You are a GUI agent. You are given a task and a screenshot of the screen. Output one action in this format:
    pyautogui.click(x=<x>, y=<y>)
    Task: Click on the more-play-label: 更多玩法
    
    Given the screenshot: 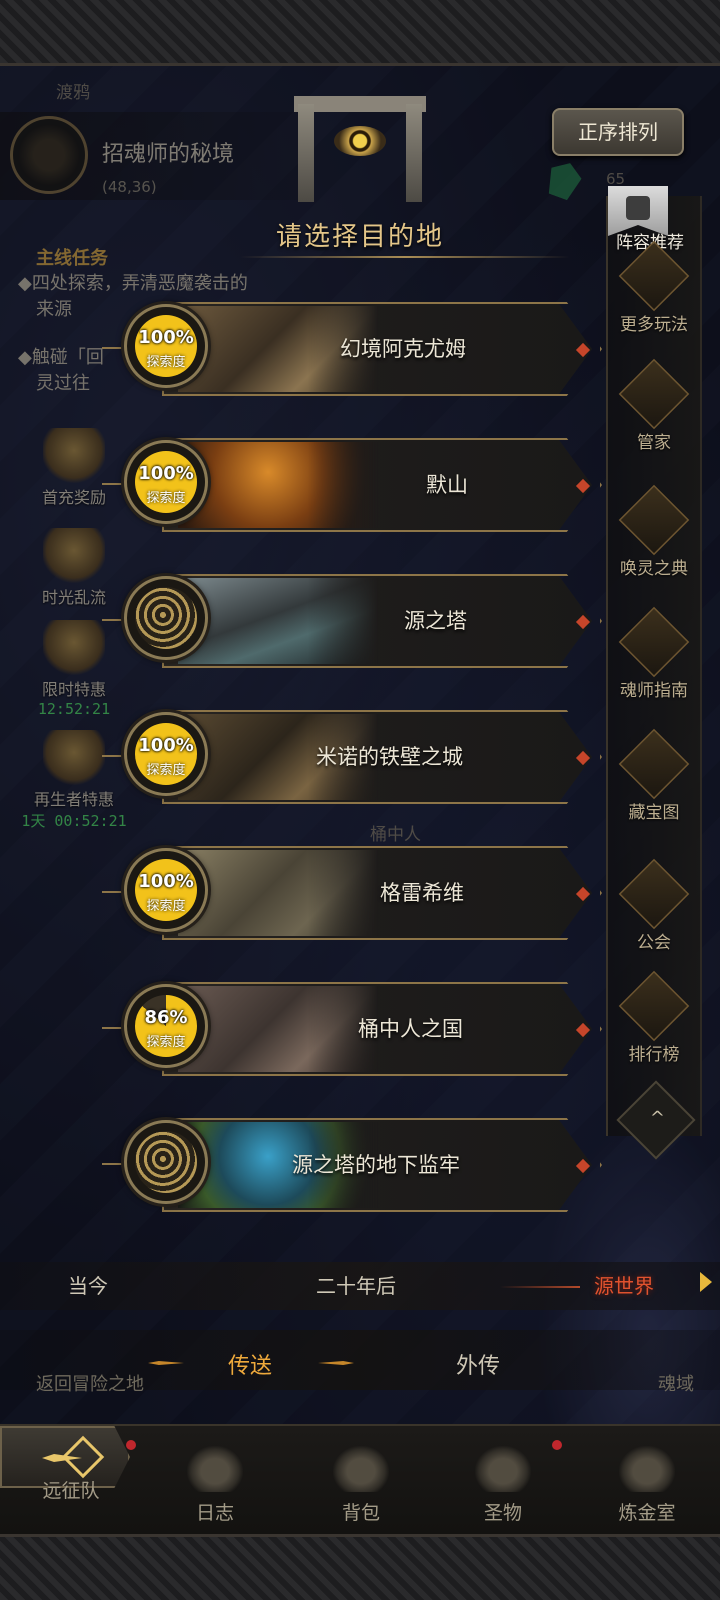 What is the action you would take?
    pyautogui.click(x=654, y=325)
    